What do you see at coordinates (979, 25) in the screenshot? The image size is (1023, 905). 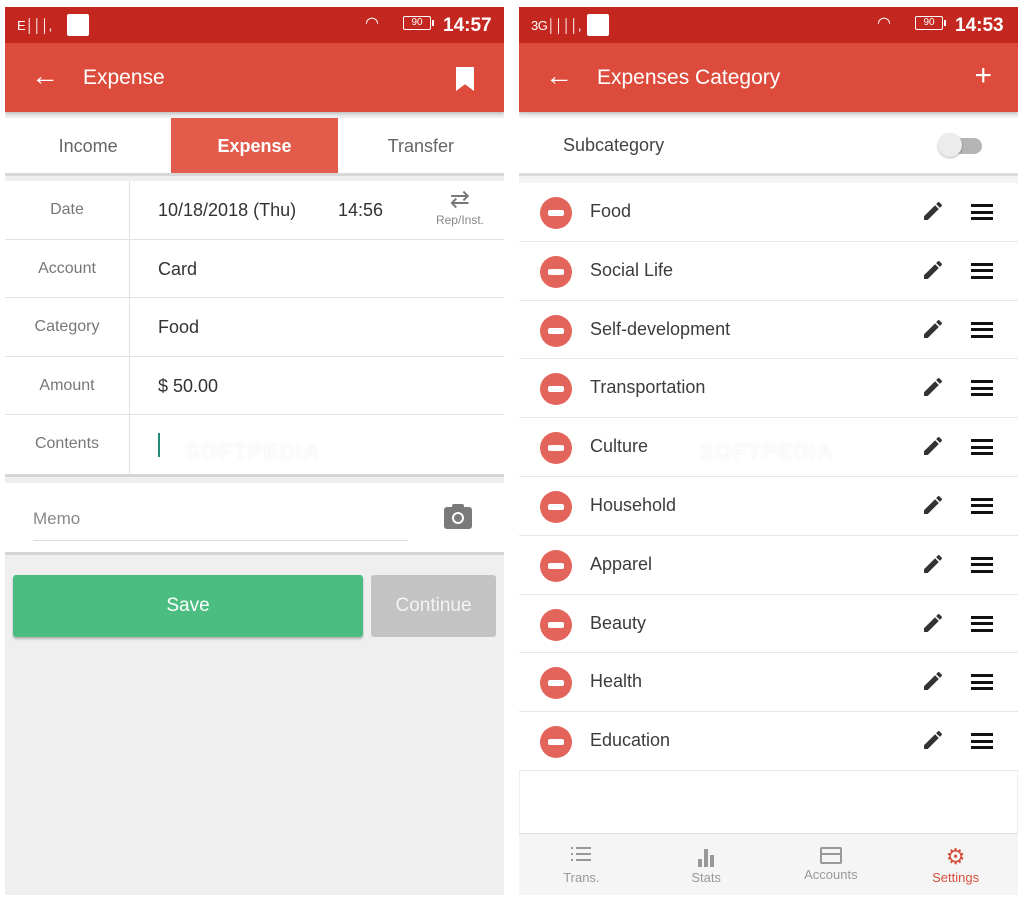 I see `status-time: 14:53` at bounding box center [979, 25].